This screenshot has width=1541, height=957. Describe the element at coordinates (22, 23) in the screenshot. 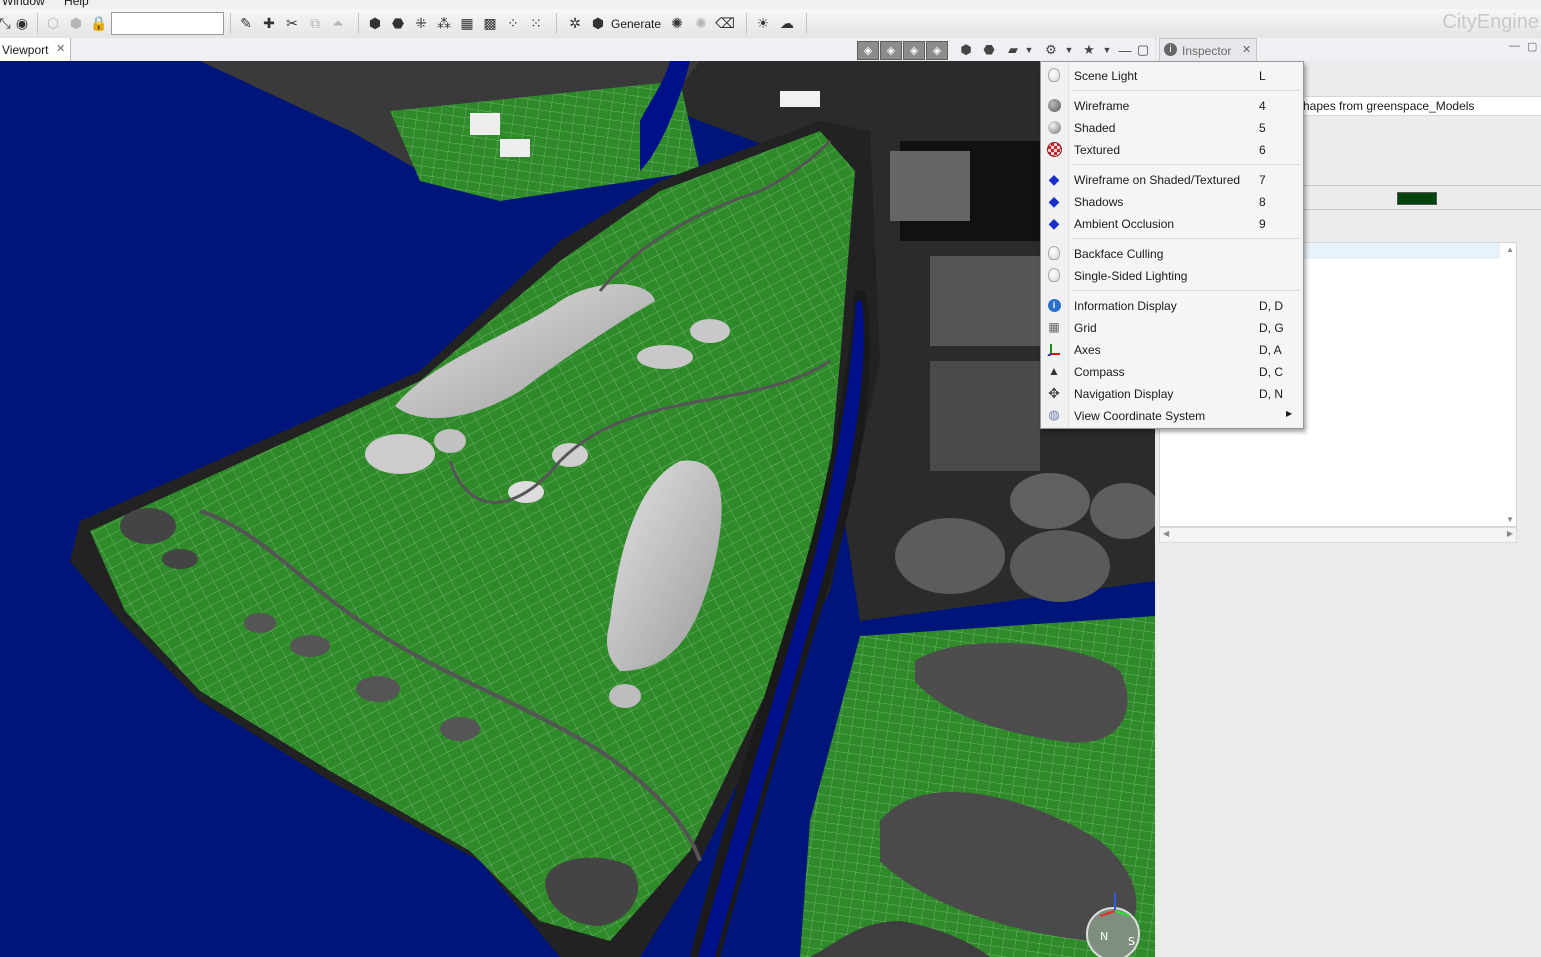

I see `refresh-icon: ◉` at that location.